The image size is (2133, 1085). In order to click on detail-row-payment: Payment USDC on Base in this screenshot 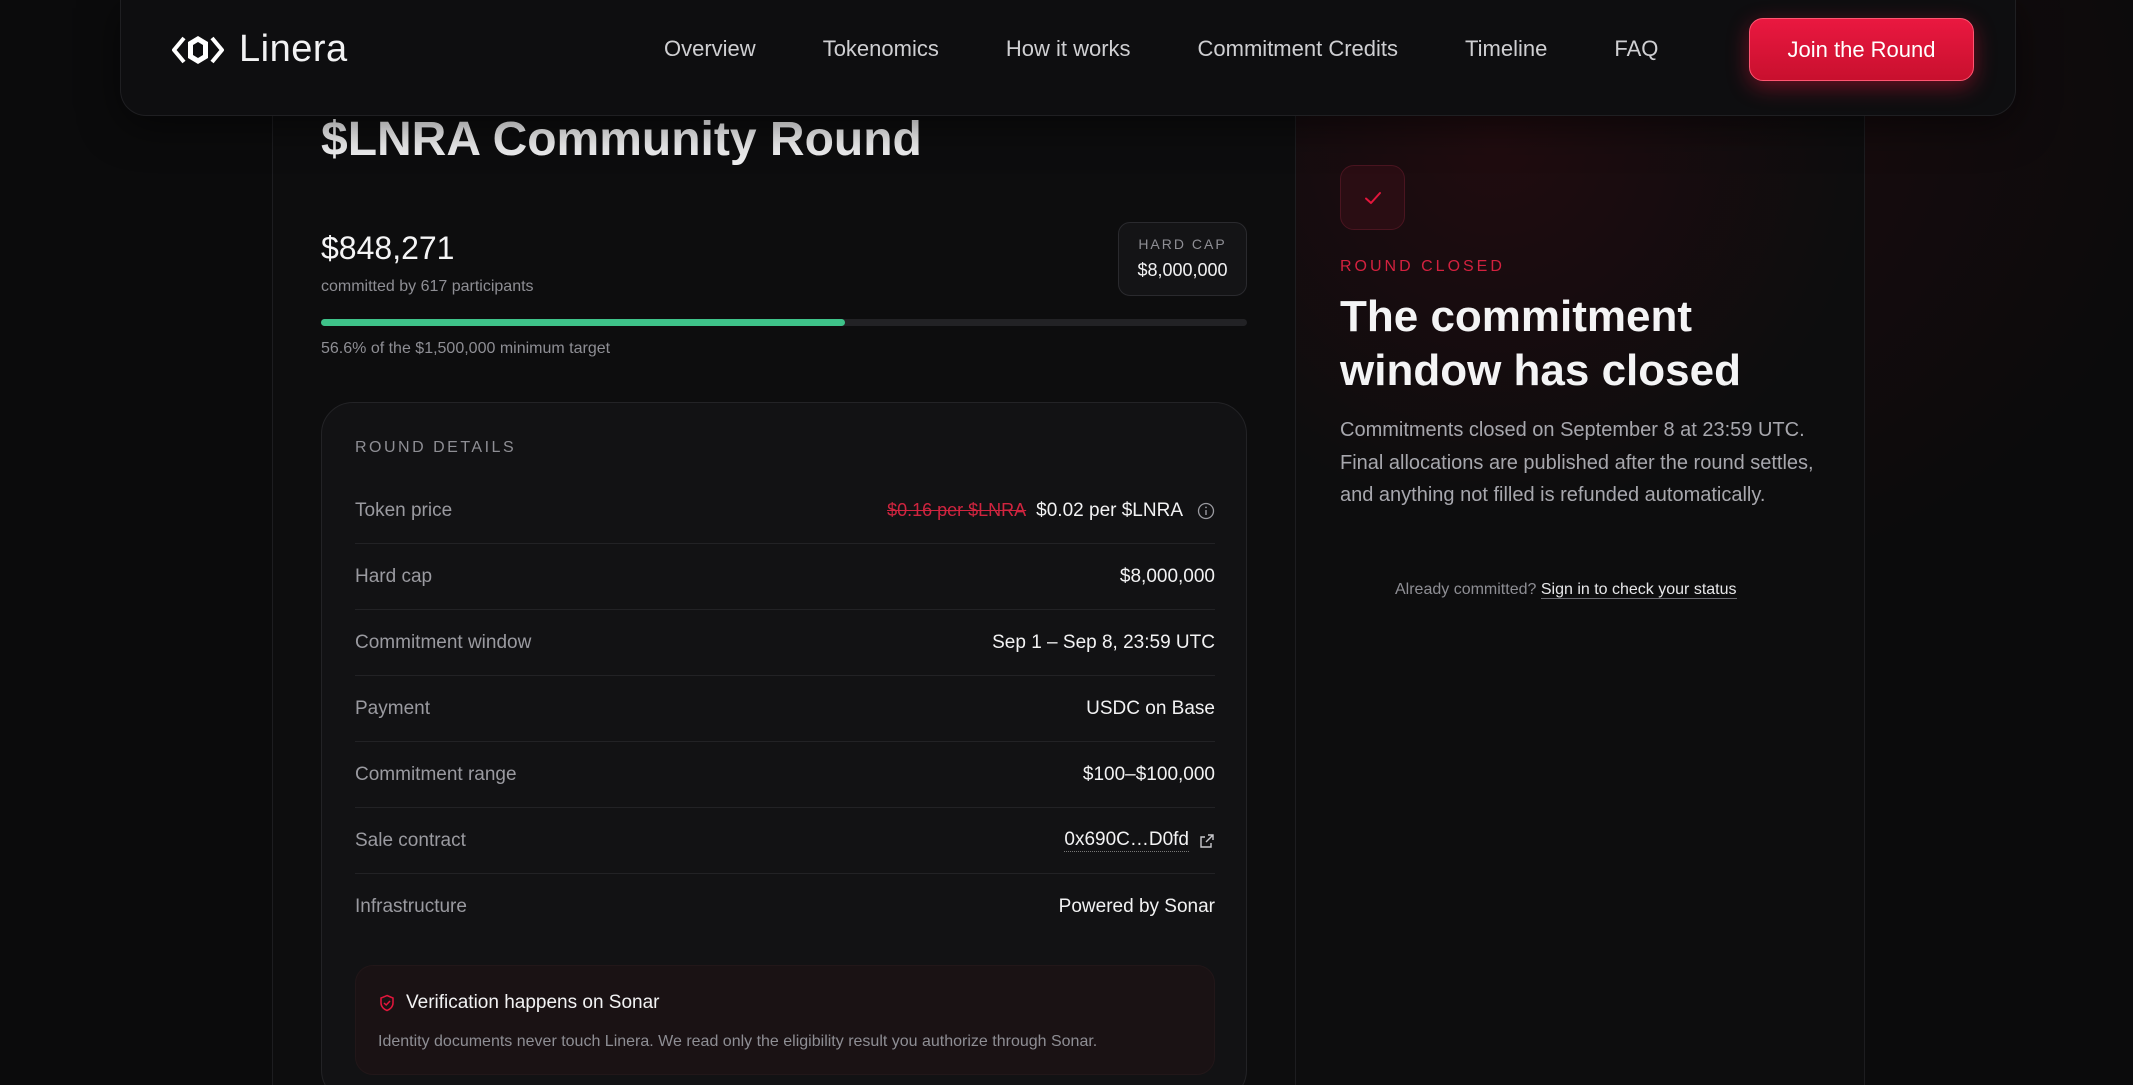, I will do `click(785, 709)`.